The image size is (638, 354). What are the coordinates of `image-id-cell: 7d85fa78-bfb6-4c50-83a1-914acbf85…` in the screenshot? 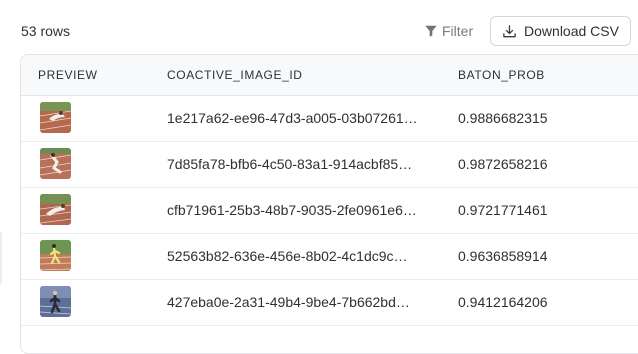 It's located at (290, 164).